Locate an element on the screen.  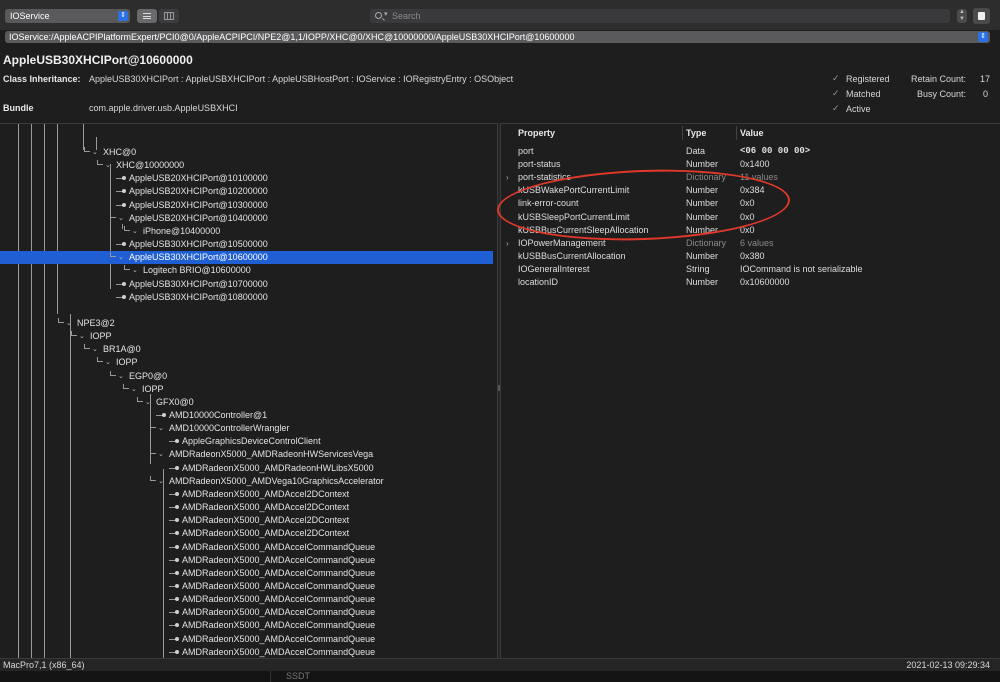
tree-row: AppleUSB30XHCIPort@10800000 is located at coordinates (246, 297).